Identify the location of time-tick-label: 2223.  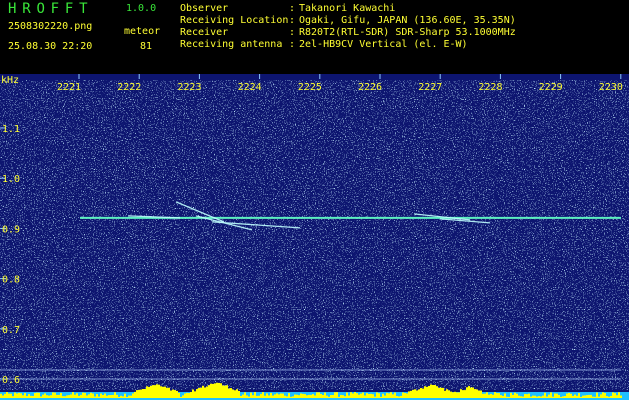
(189, 87).